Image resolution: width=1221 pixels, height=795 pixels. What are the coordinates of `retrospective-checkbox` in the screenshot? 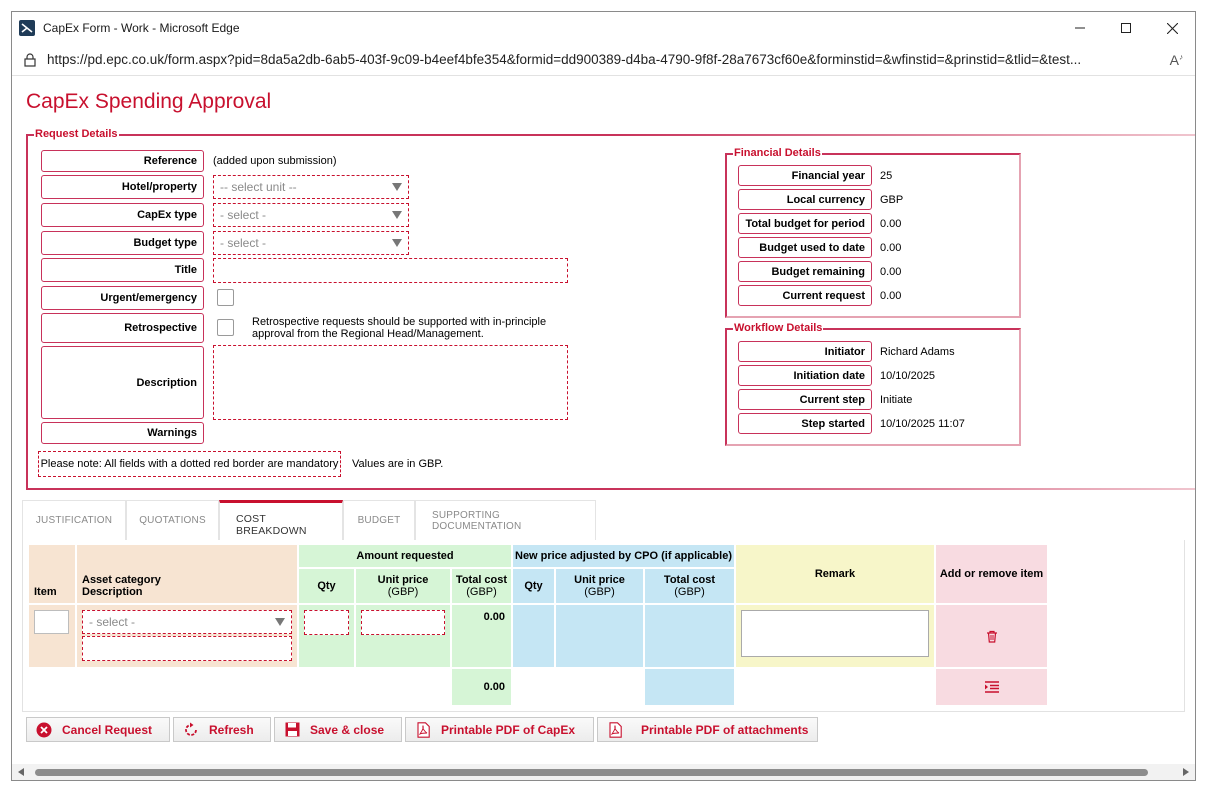 It's located at (225, 327).